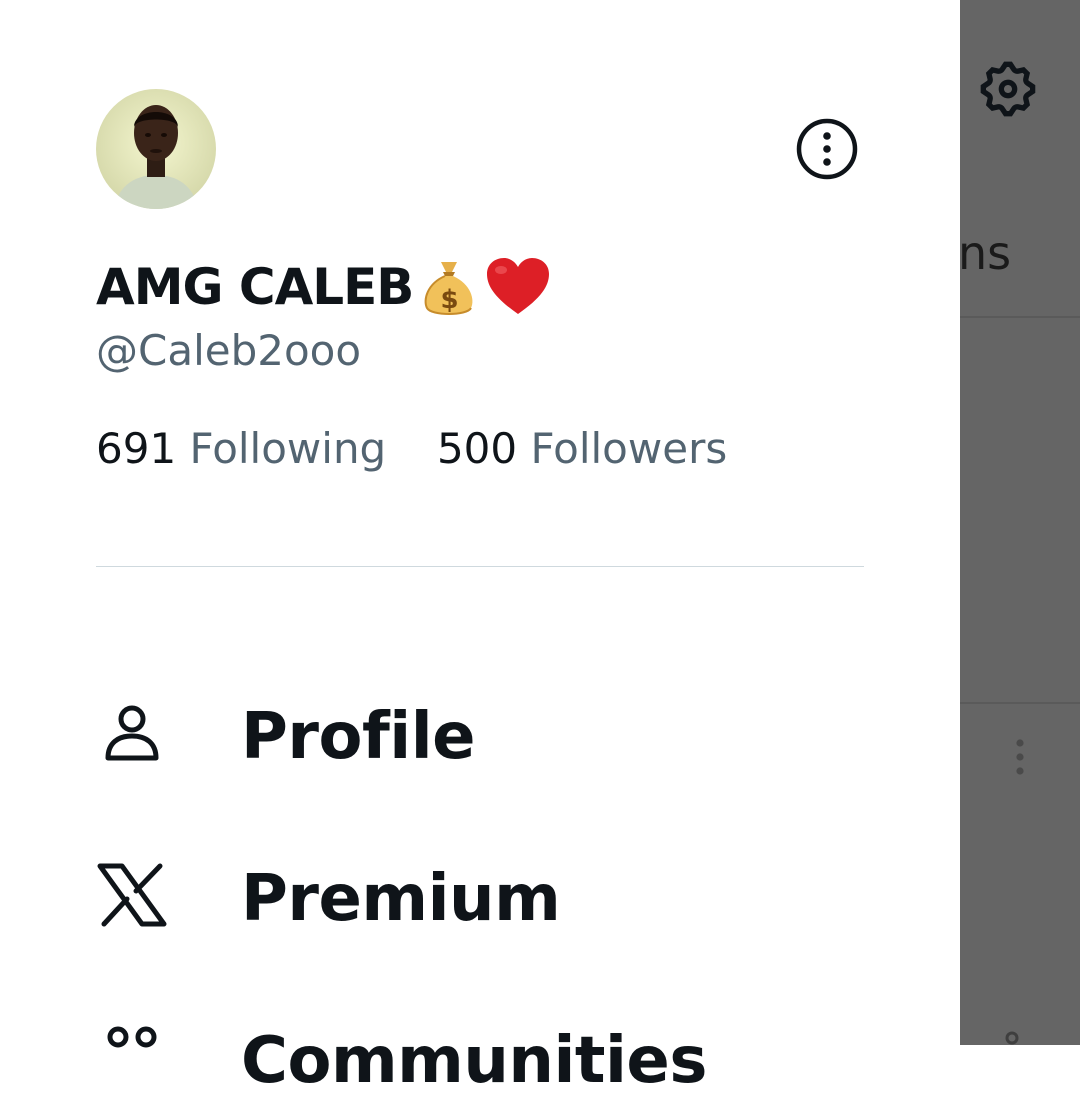 This screenshot has width=1080, height=1114. I want to click on display-name-text: AMG CALEB, so click(255, 287).